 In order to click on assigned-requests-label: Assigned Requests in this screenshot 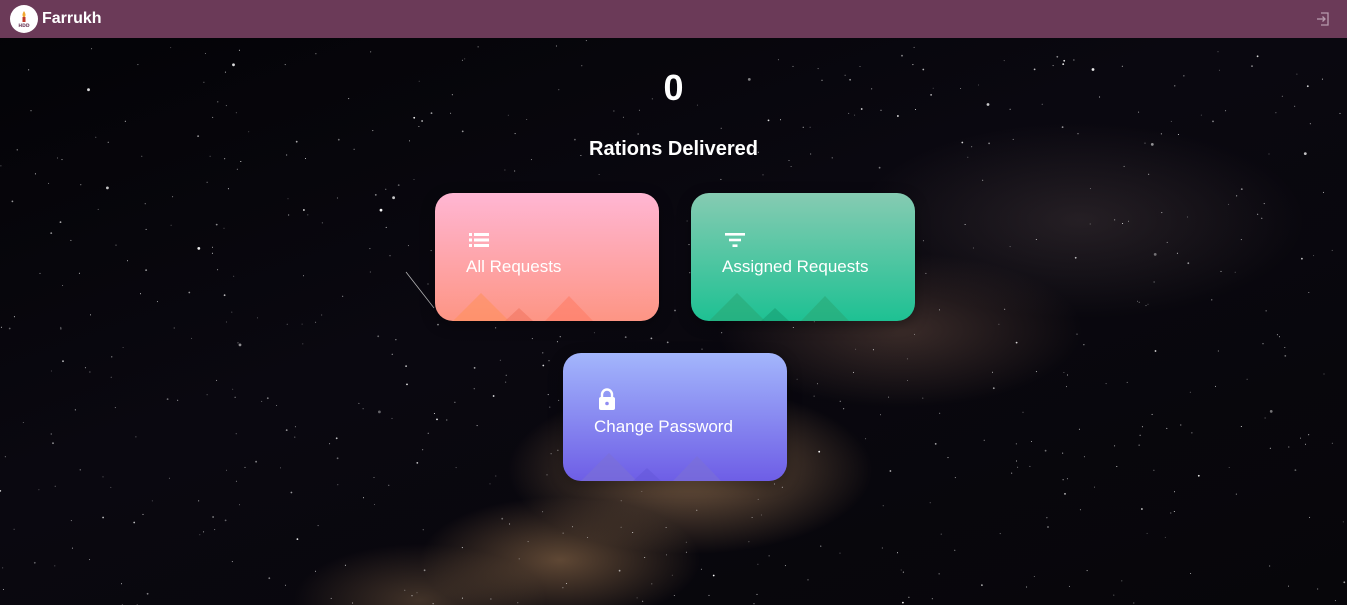, I will do `click(795, 266)`.